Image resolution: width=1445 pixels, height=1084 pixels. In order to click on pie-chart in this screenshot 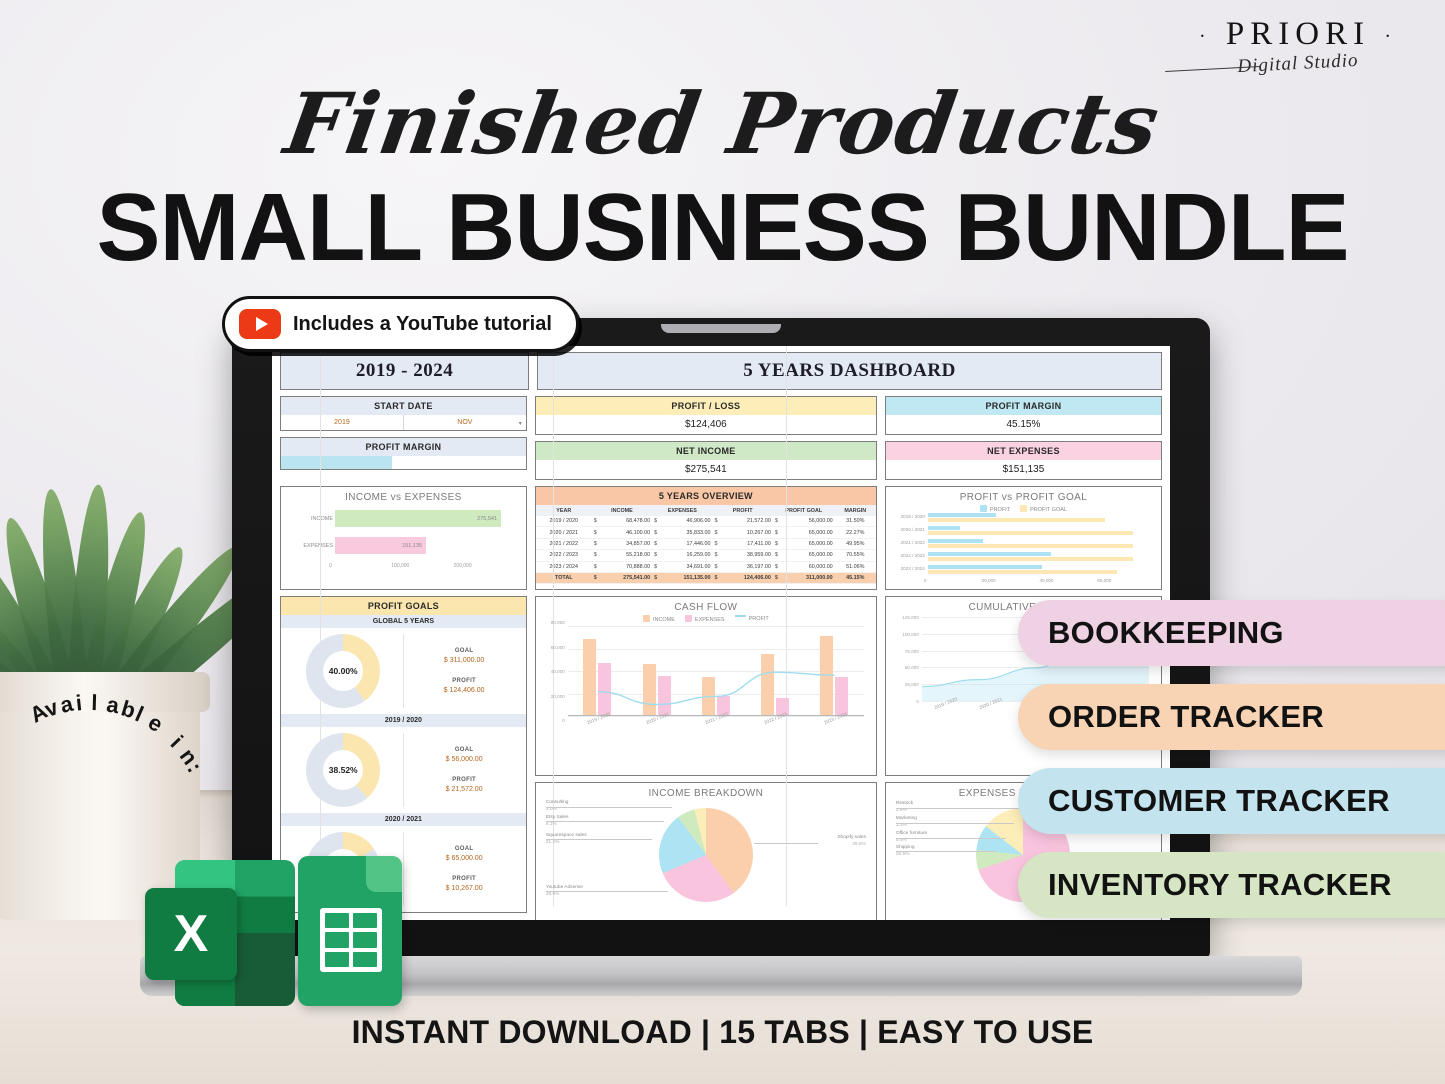, I will do `click(705, 855)`.